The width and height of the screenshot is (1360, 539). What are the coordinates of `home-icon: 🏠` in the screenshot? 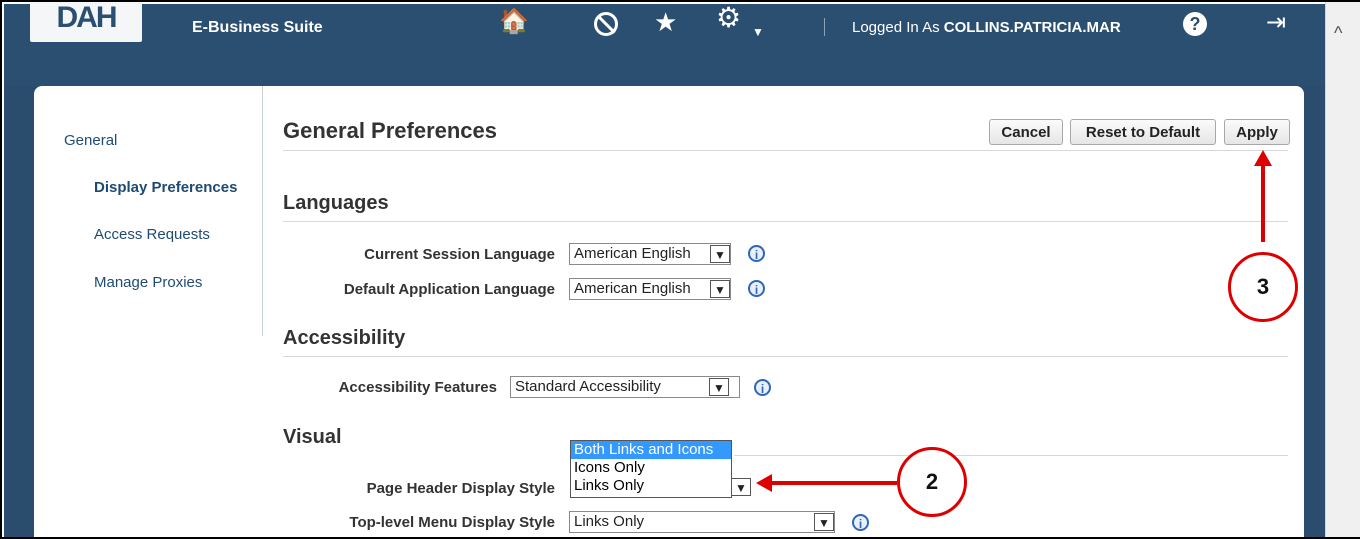 It's located at (514, 22).